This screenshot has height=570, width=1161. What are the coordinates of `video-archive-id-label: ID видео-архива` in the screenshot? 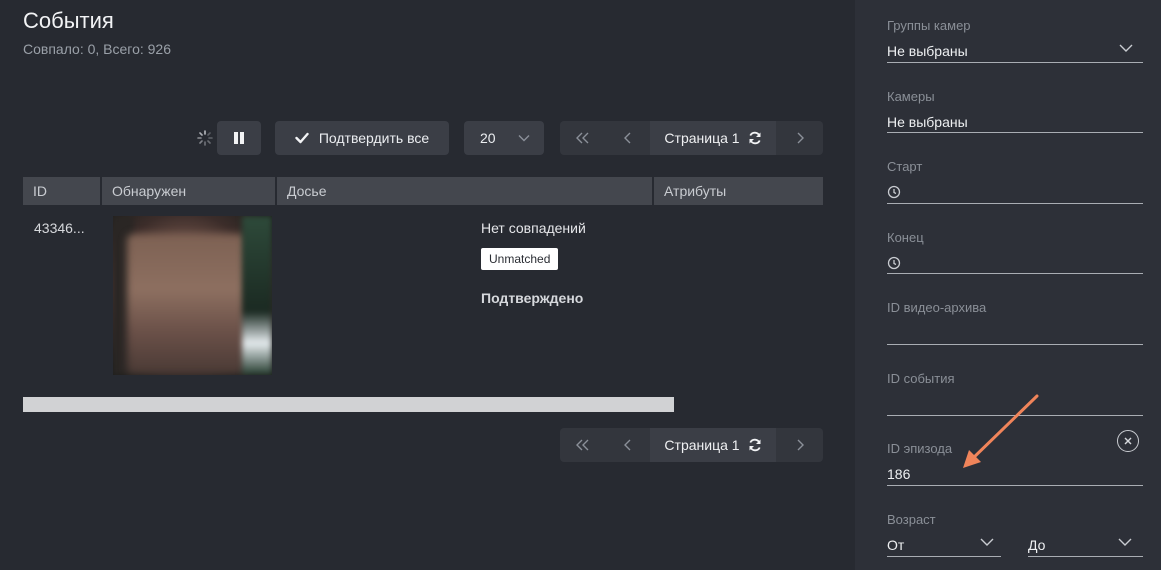 It's located at (937, 307).